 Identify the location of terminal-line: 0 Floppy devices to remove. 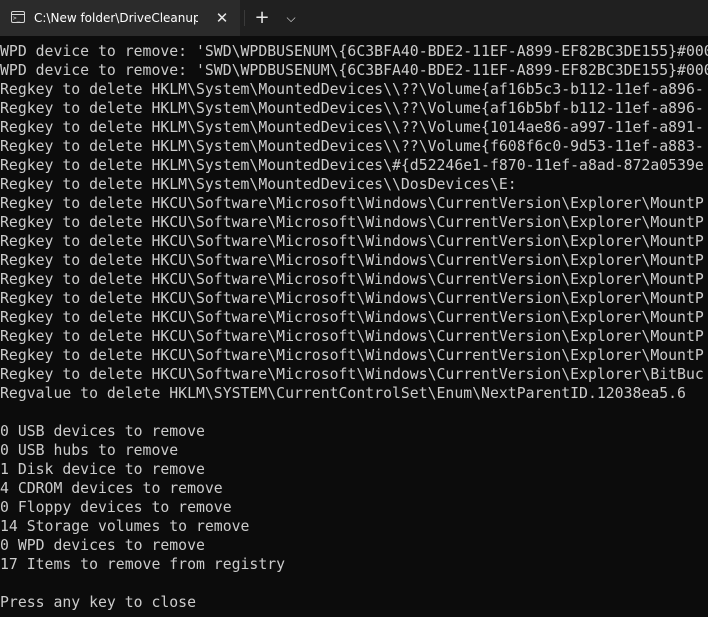
(116, 507).